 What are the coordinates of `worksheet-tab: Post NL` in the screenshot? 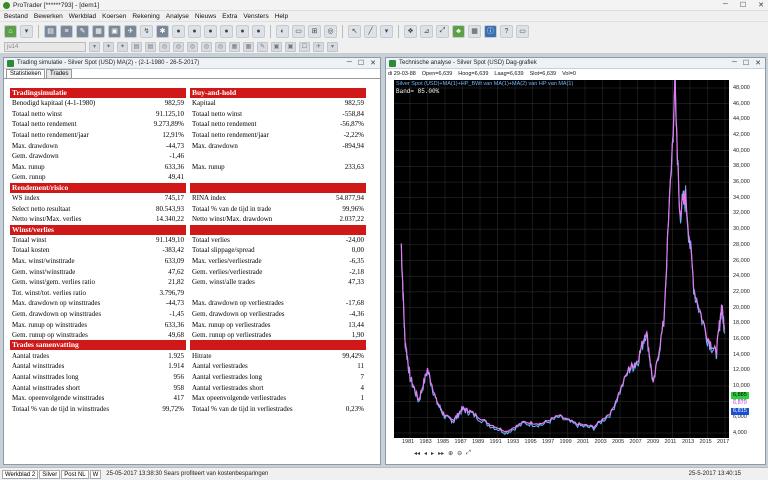 It's located at (75, 474).